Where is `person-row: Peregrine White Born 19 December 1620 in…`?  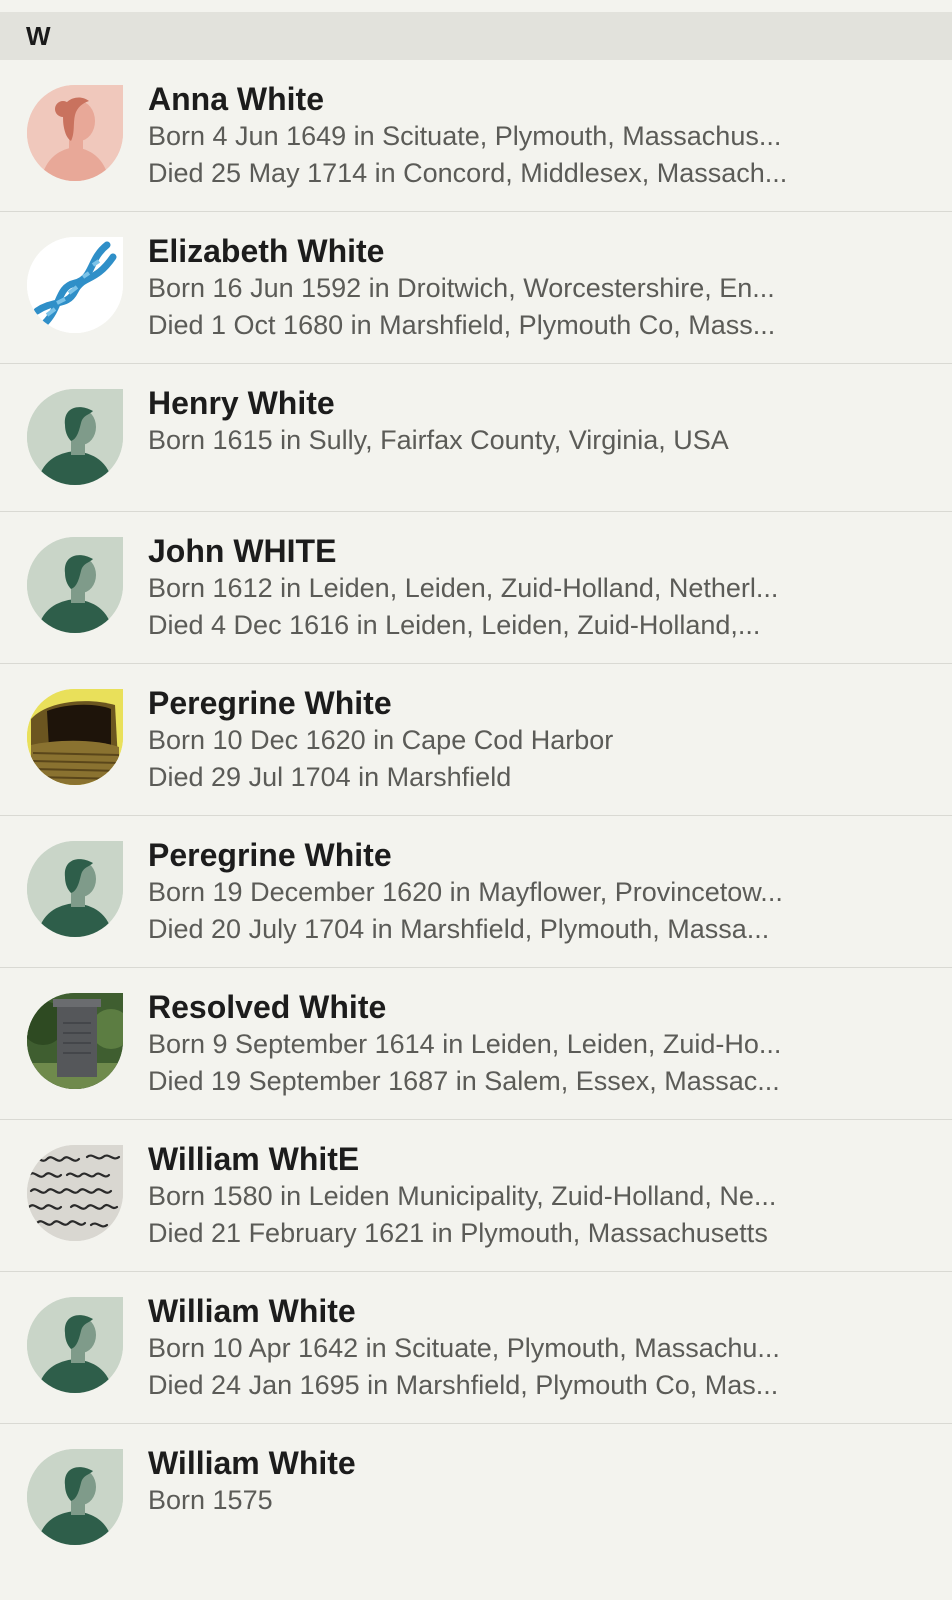
person-row: Peregrine White Born 19 December 1620 in… is located at coordinates (476, 892).